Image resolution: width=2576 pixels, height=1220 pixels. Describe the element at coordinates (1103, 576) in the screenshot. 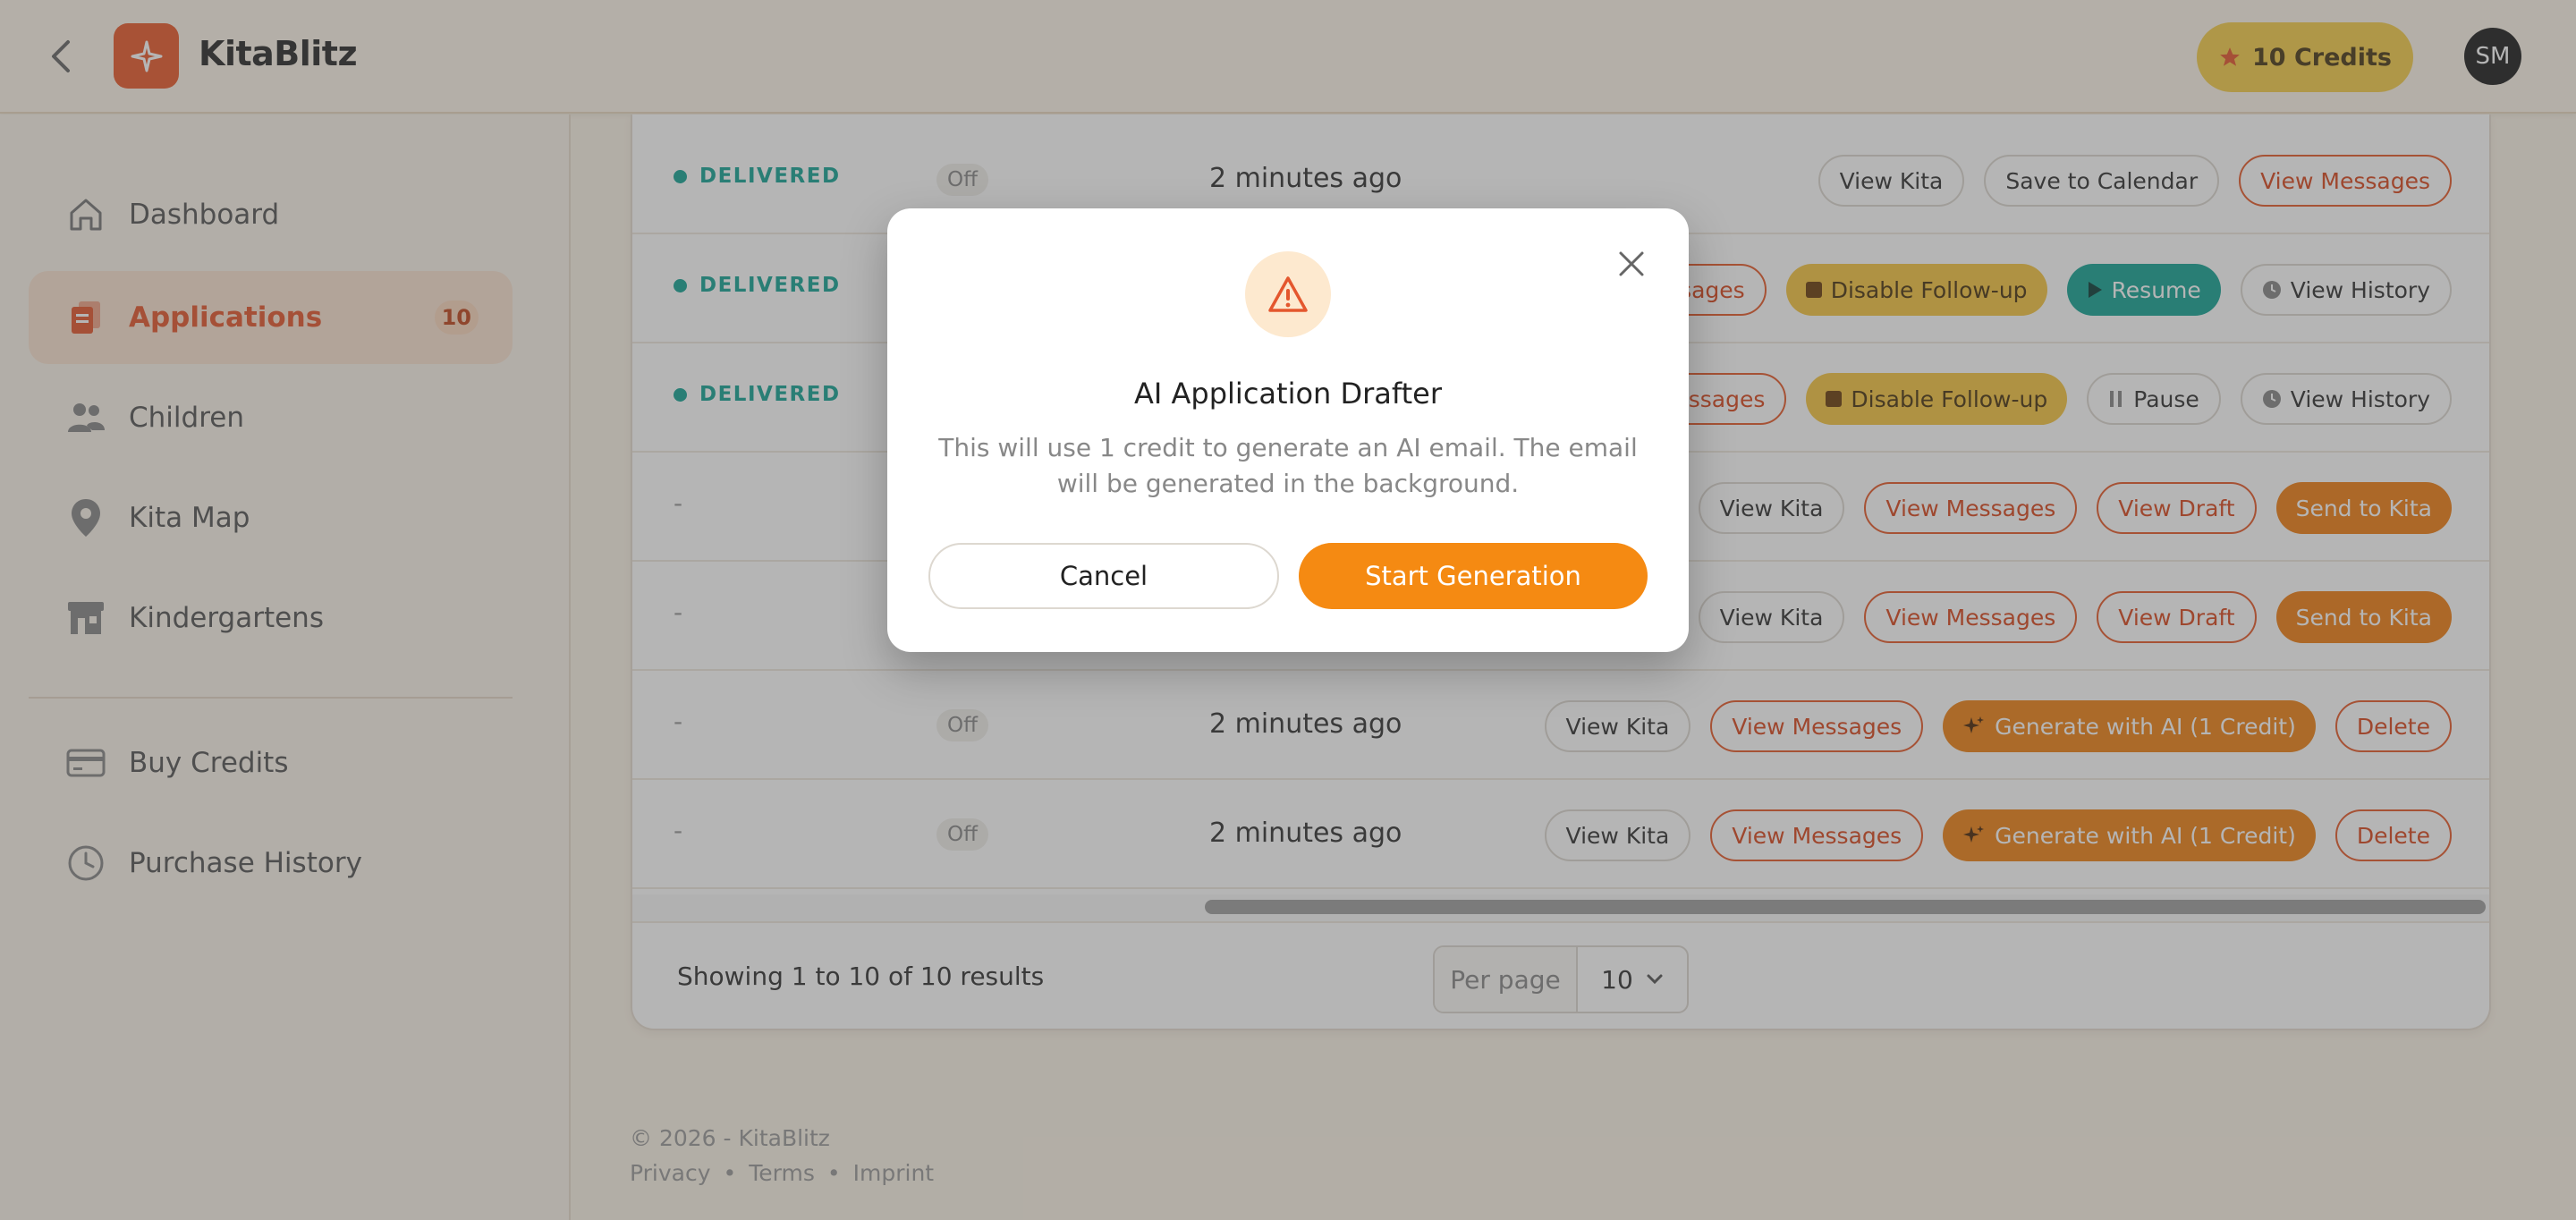

I see `cancel-button: Cancel` at that location.